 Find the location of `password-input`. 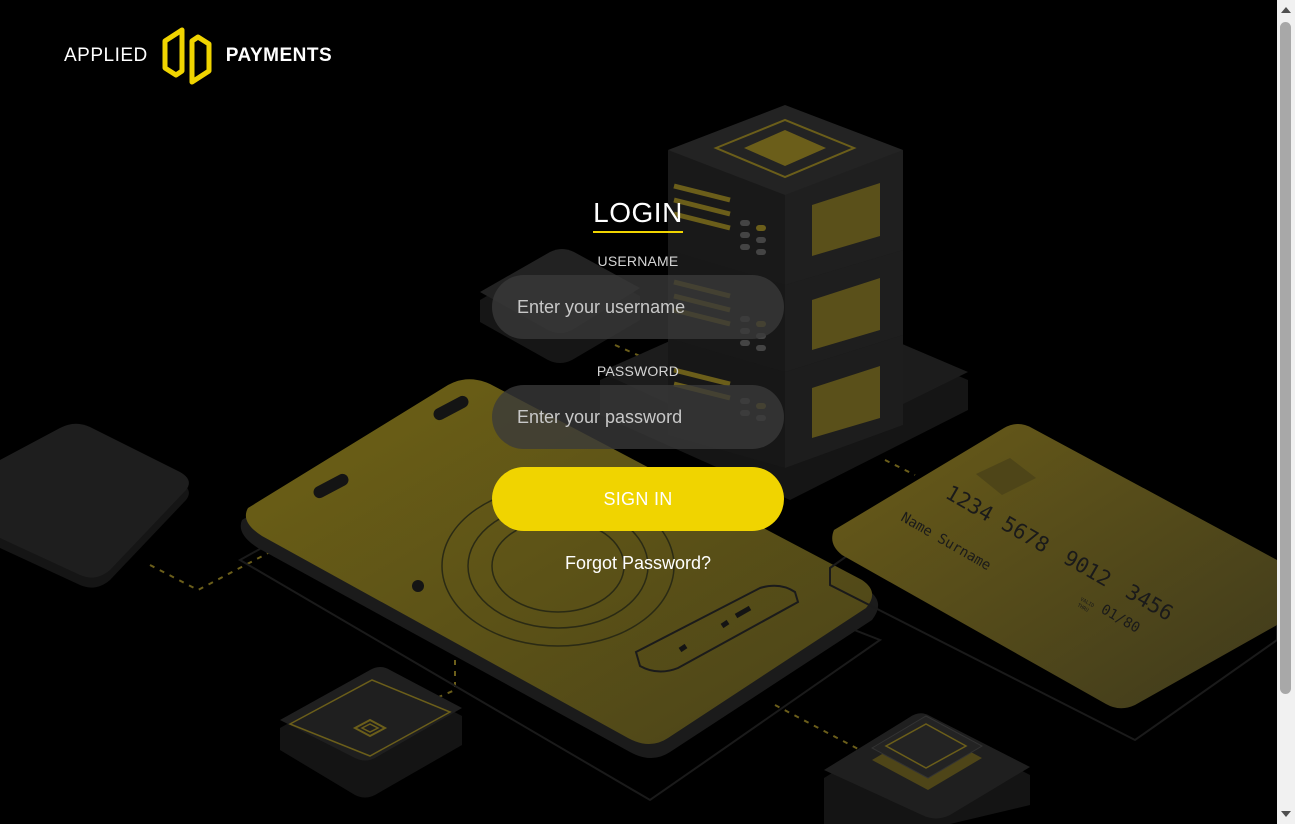

password-input is located at coordinates (638, 417).